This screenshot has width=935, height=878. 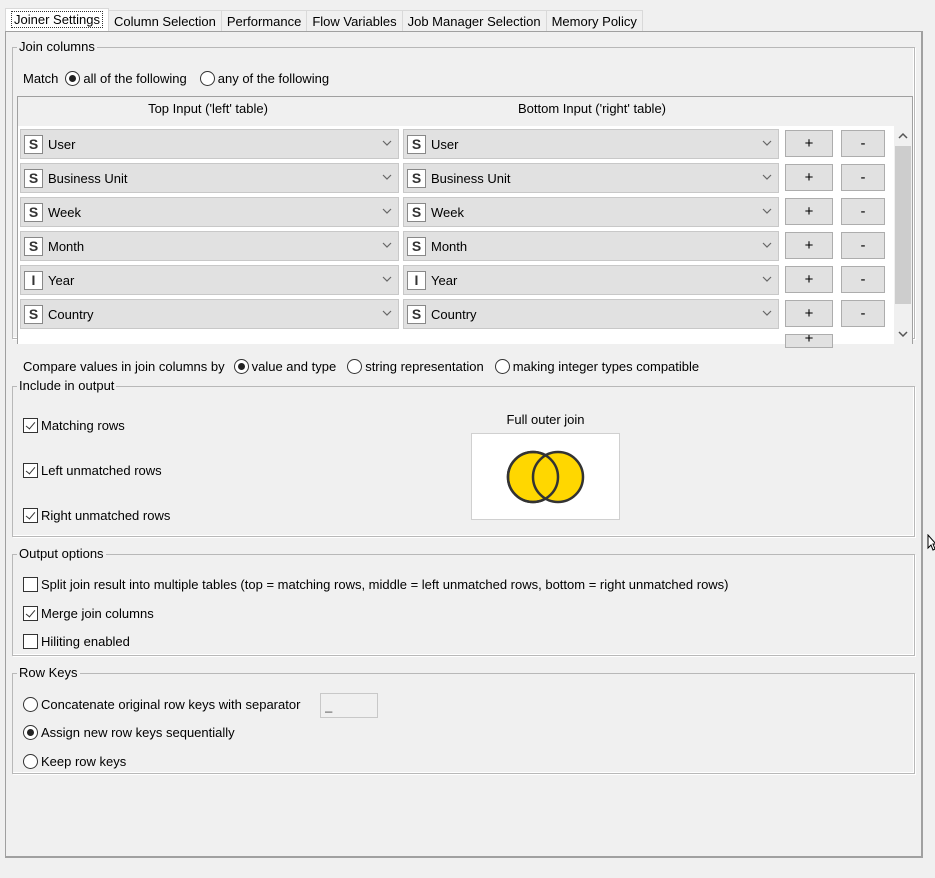 I want to click on compare-string-radio: string representation, so click(x=415, y=366).